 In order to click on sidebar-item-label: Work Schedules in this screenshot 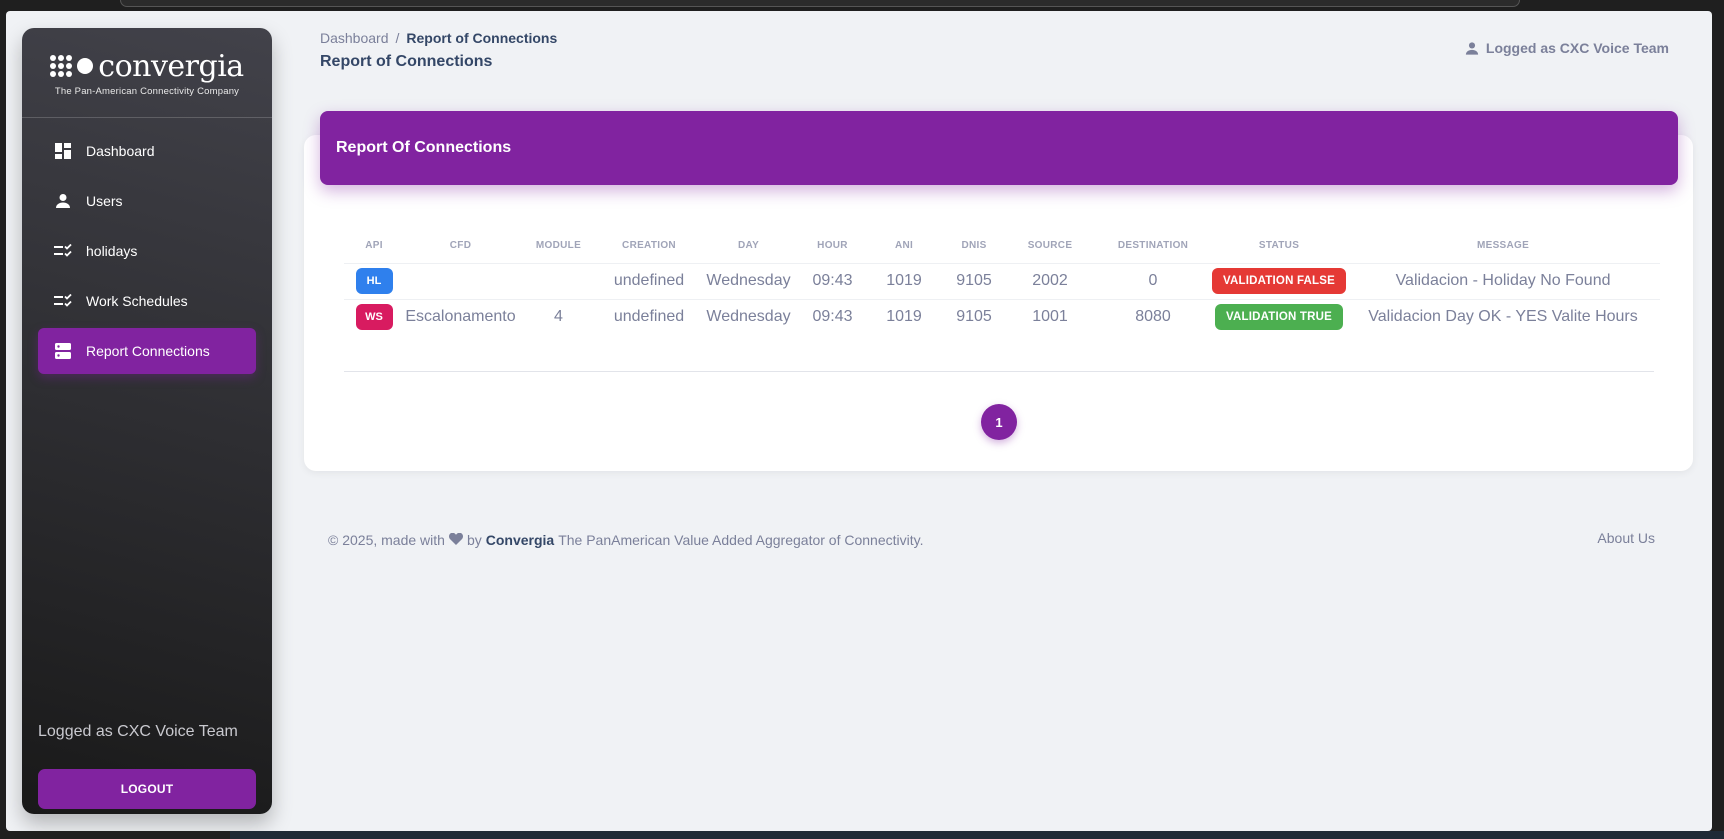, I will do `click(137, 300)`.